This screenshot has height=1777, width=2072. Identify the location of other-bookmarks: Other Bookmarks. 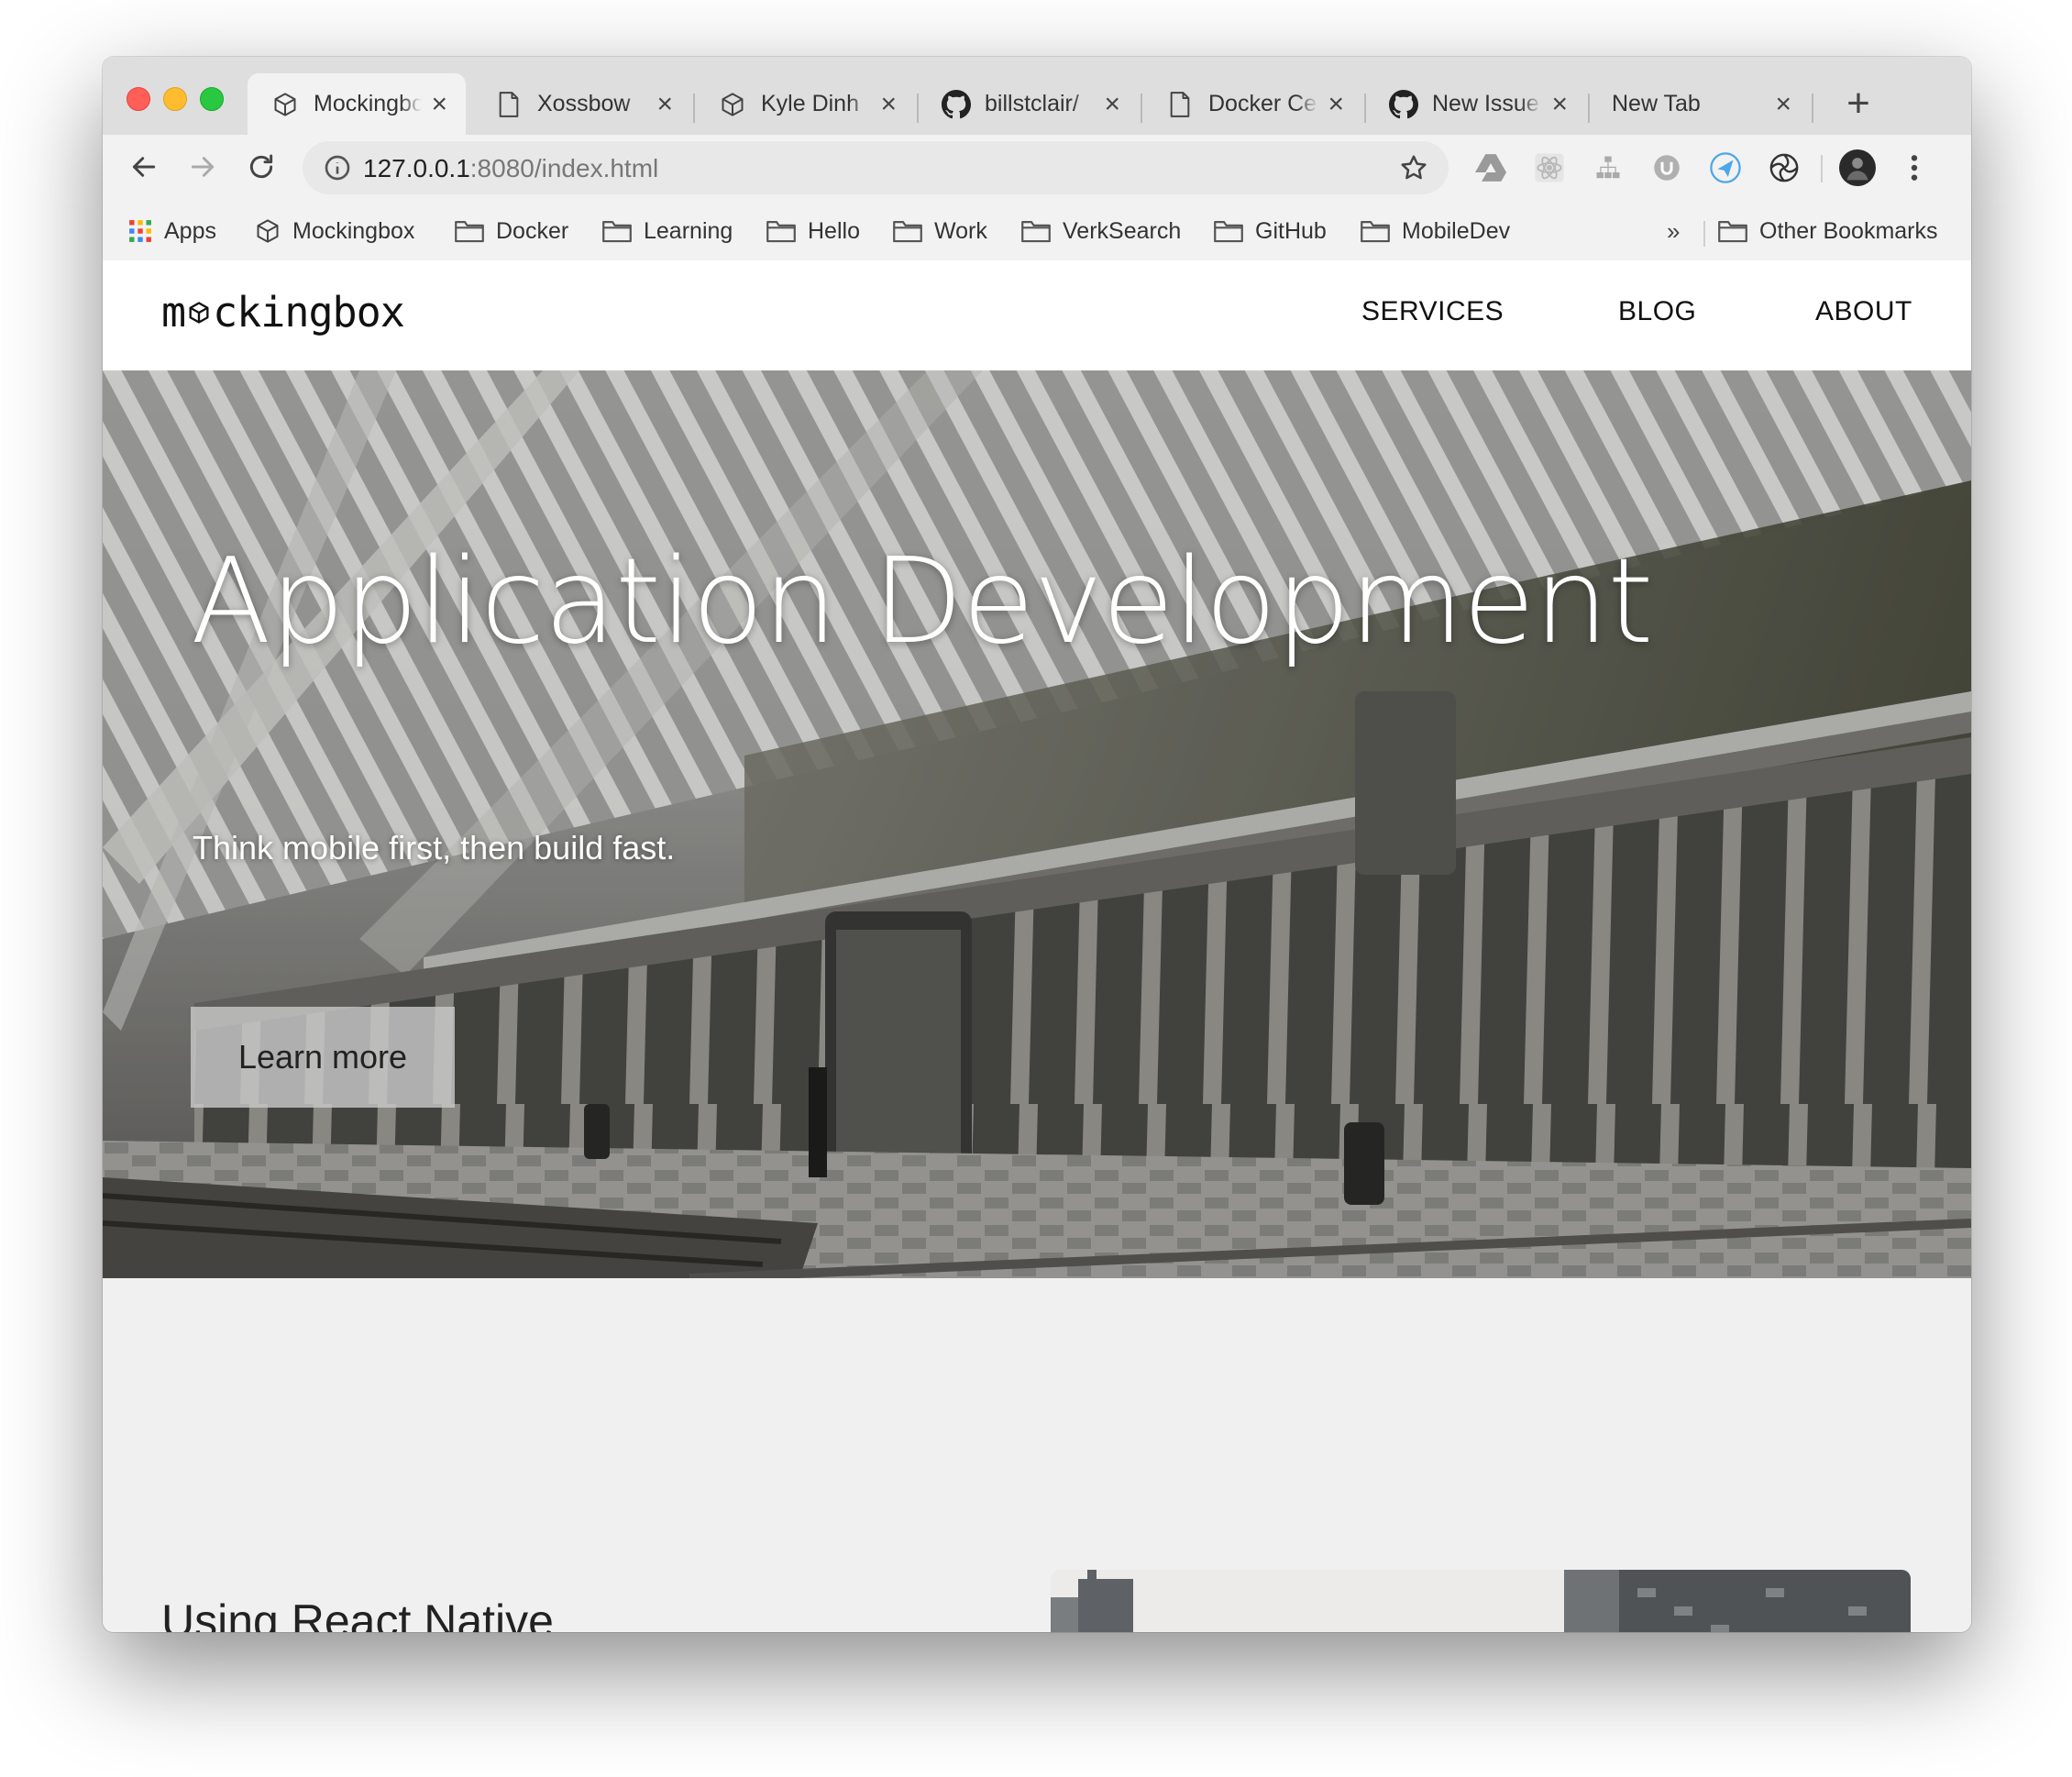
(1828, 231).